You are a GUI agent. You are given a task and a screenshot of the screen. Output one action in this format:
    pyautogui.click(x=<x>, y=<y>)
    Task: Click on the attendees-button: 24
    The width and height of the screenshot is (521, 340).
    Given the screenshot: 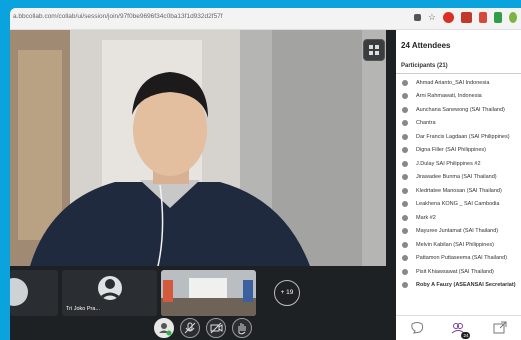 What is the action you would take?
    pyautogui.click(x=460, y=329)
    